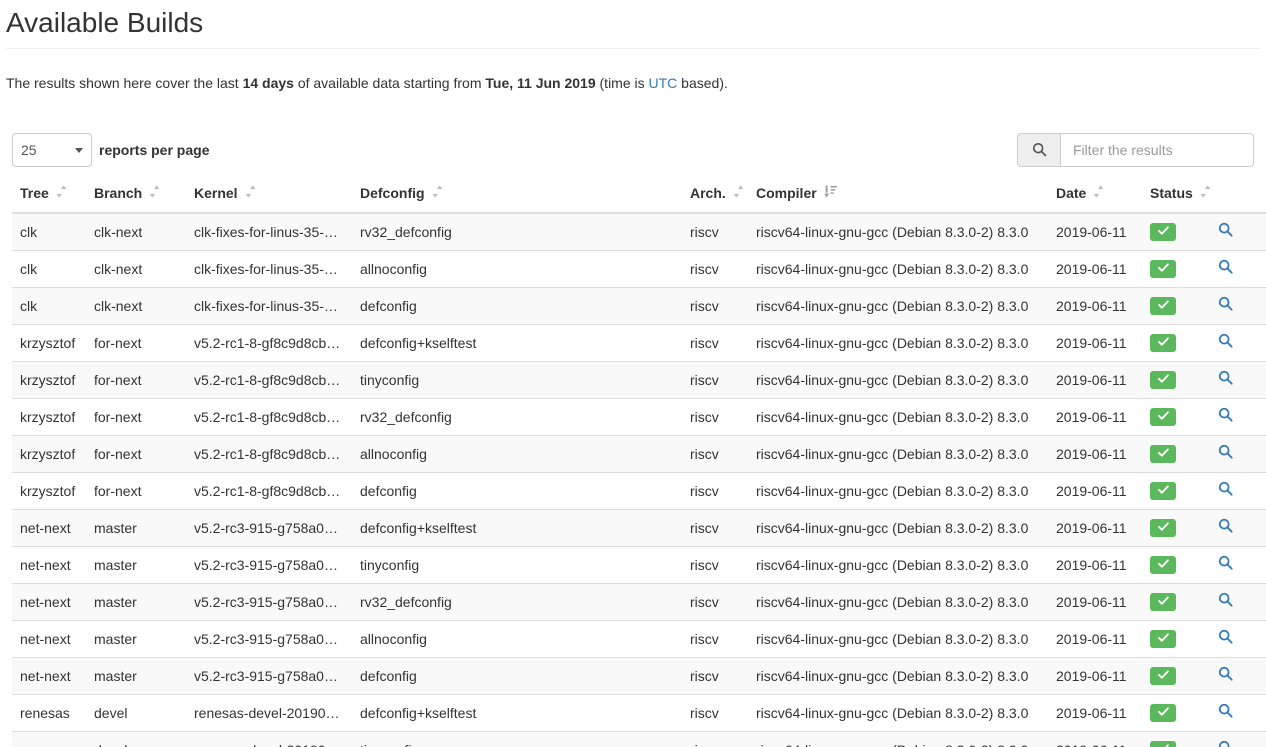  I want to click on cell-defconfig: defconfig+kselftest, so click(517, 712).